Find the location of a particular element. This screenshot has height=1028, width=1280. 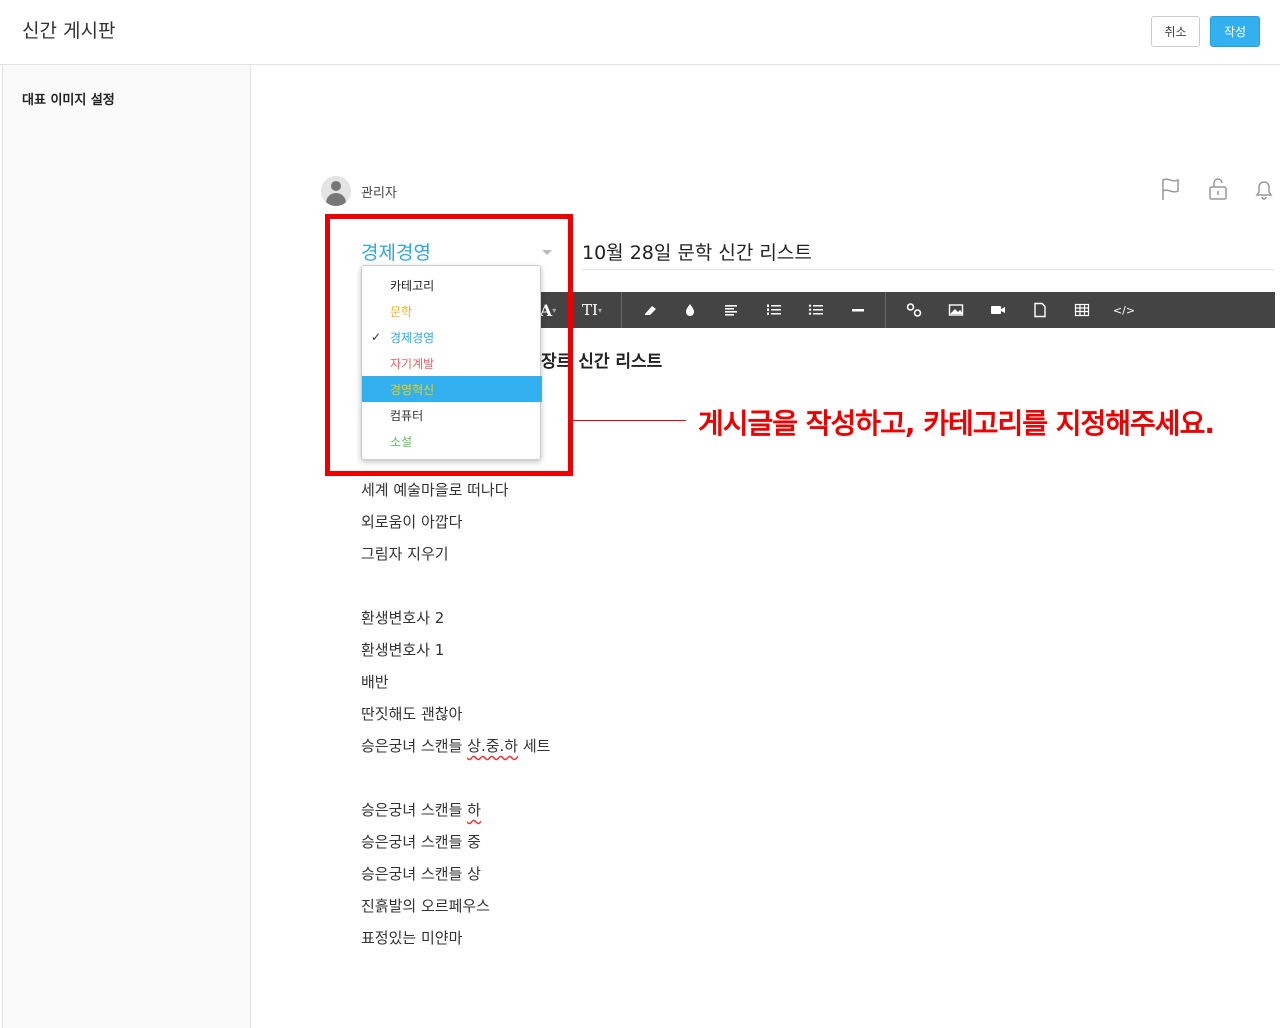

content-line: 승은궁녀 스캔들 상 is located at coordinates (421, 874).